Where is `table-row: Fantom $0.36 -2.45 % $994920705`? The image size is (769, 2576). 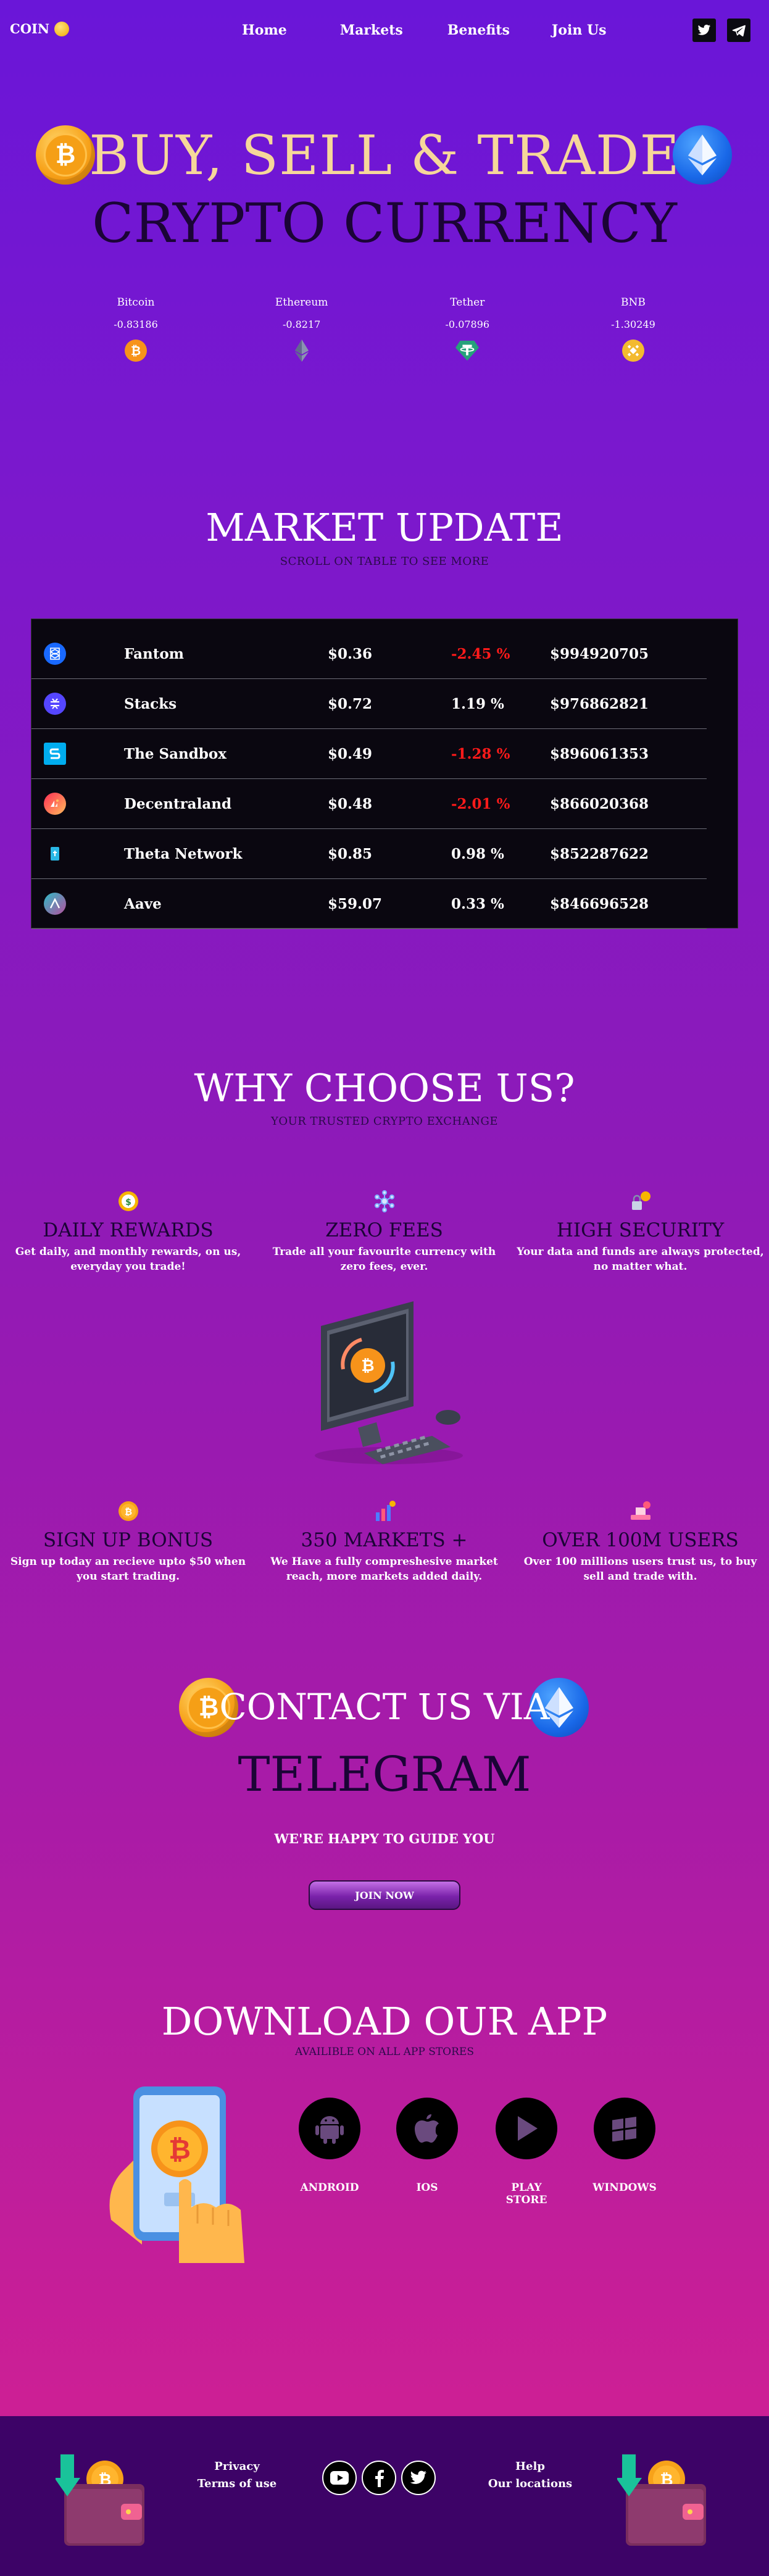 table-row: Fantom $0.36 -2.45 % $994920705 is located at coordinates (369, 654).